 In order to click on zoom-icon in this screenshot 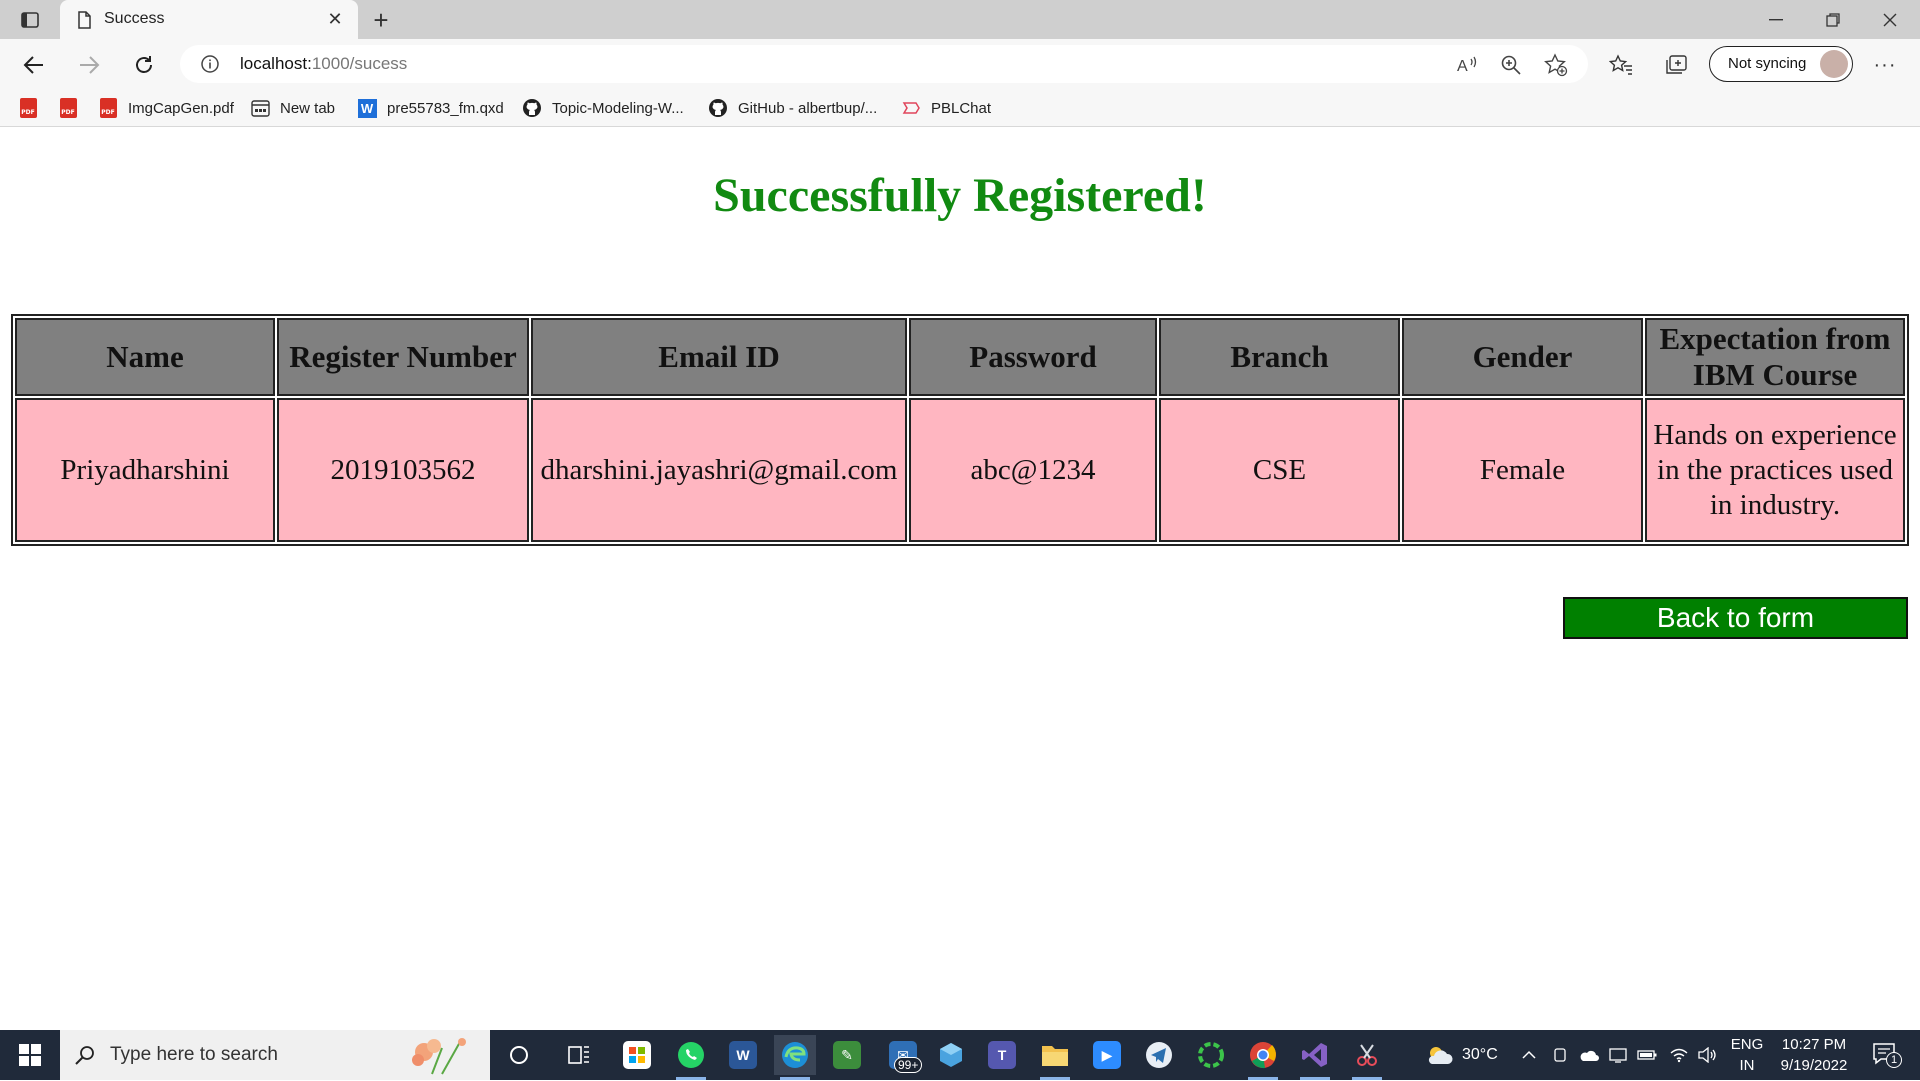, I will do `click(1511, 65)`.